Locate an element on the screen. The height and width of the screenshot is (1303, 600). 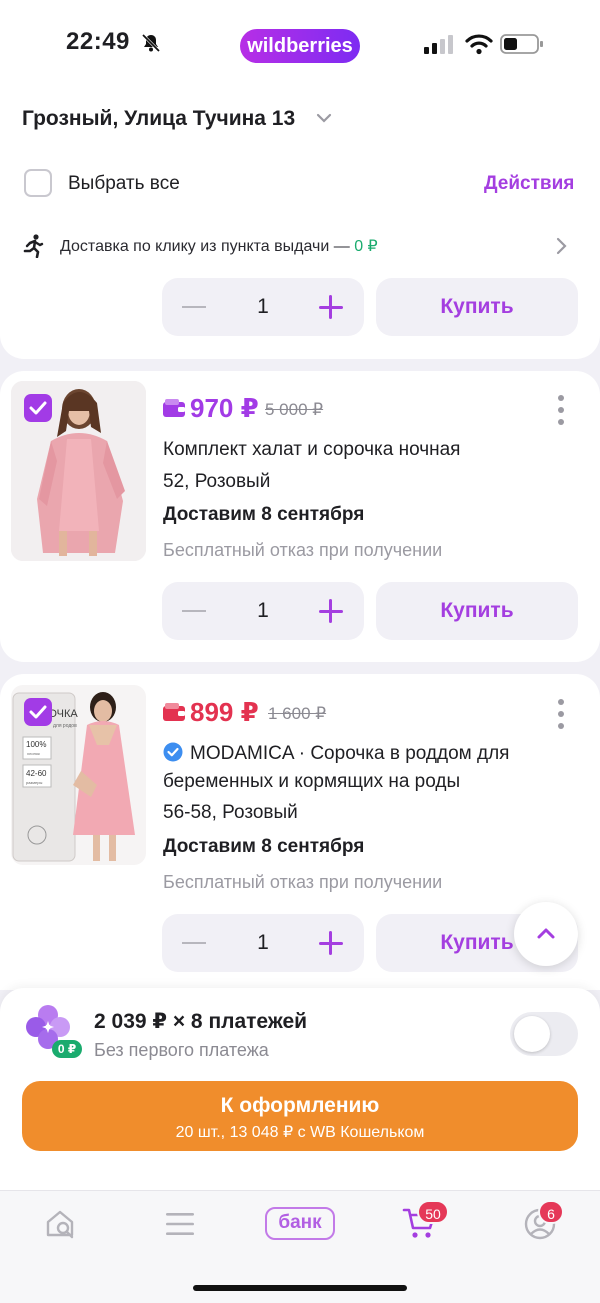
chevron-right-icon is located at coordinates (561, 246).